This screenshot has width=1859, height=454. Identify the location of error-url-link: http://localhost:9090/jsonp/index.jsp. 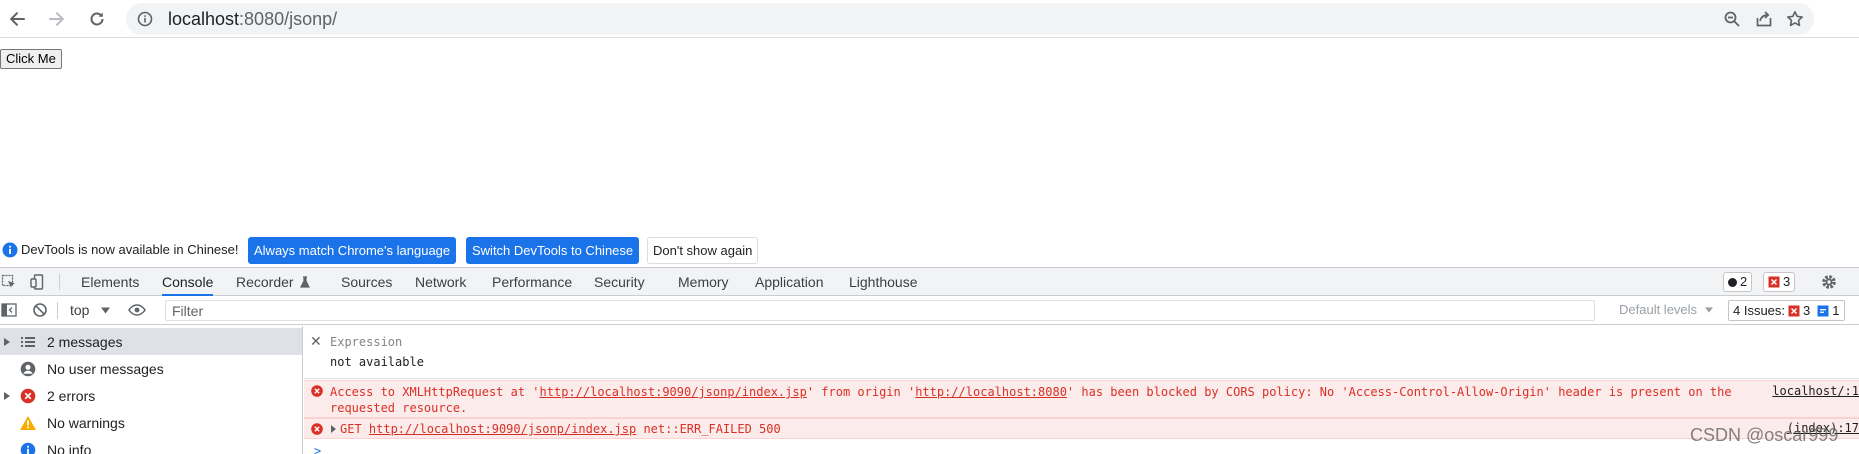
(673, 392).